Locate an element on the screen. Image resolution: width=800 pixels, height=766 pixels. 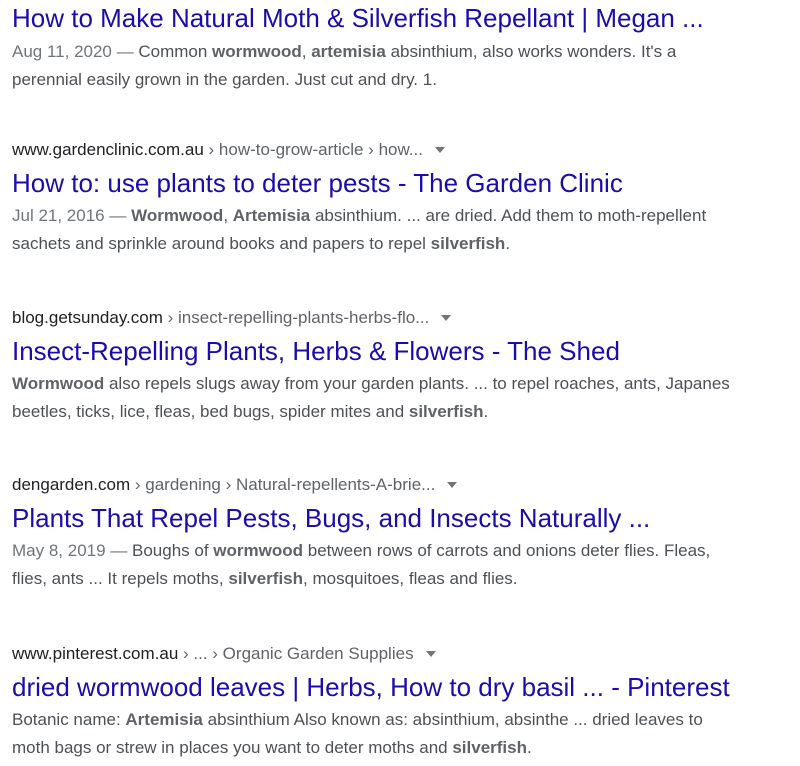
snippet-text: flies, ants ... It repels moths, is located at coordinates (120, 578).